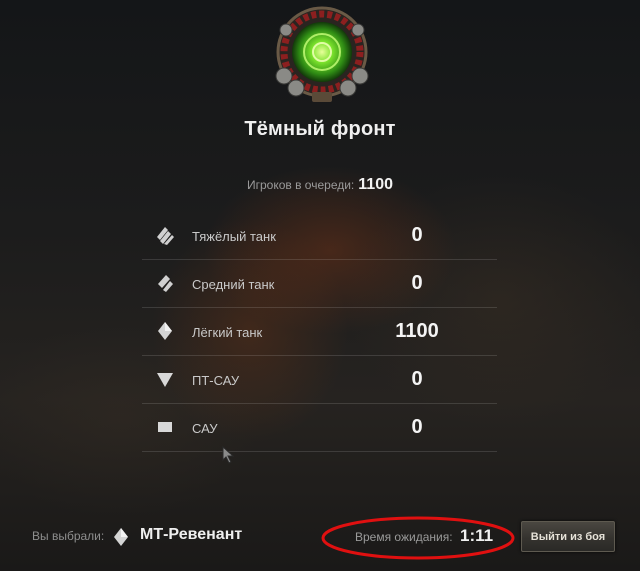 The height and width of the screenshot is (571, 640). What do you see at coordinates (375, 184) in the screenshot?
I see `queue-count: 1100` at bounding box center [375, 184].